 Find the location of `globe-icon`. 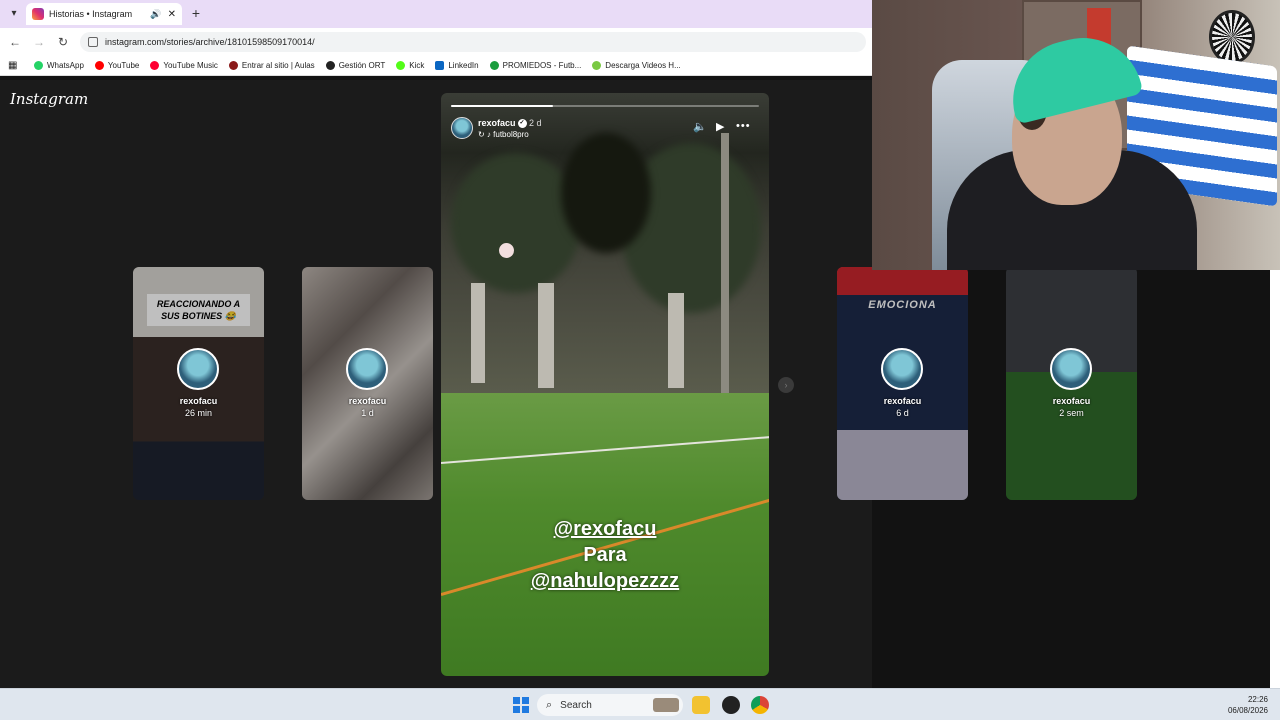

globe-icon is located at coordinates (330, 65).